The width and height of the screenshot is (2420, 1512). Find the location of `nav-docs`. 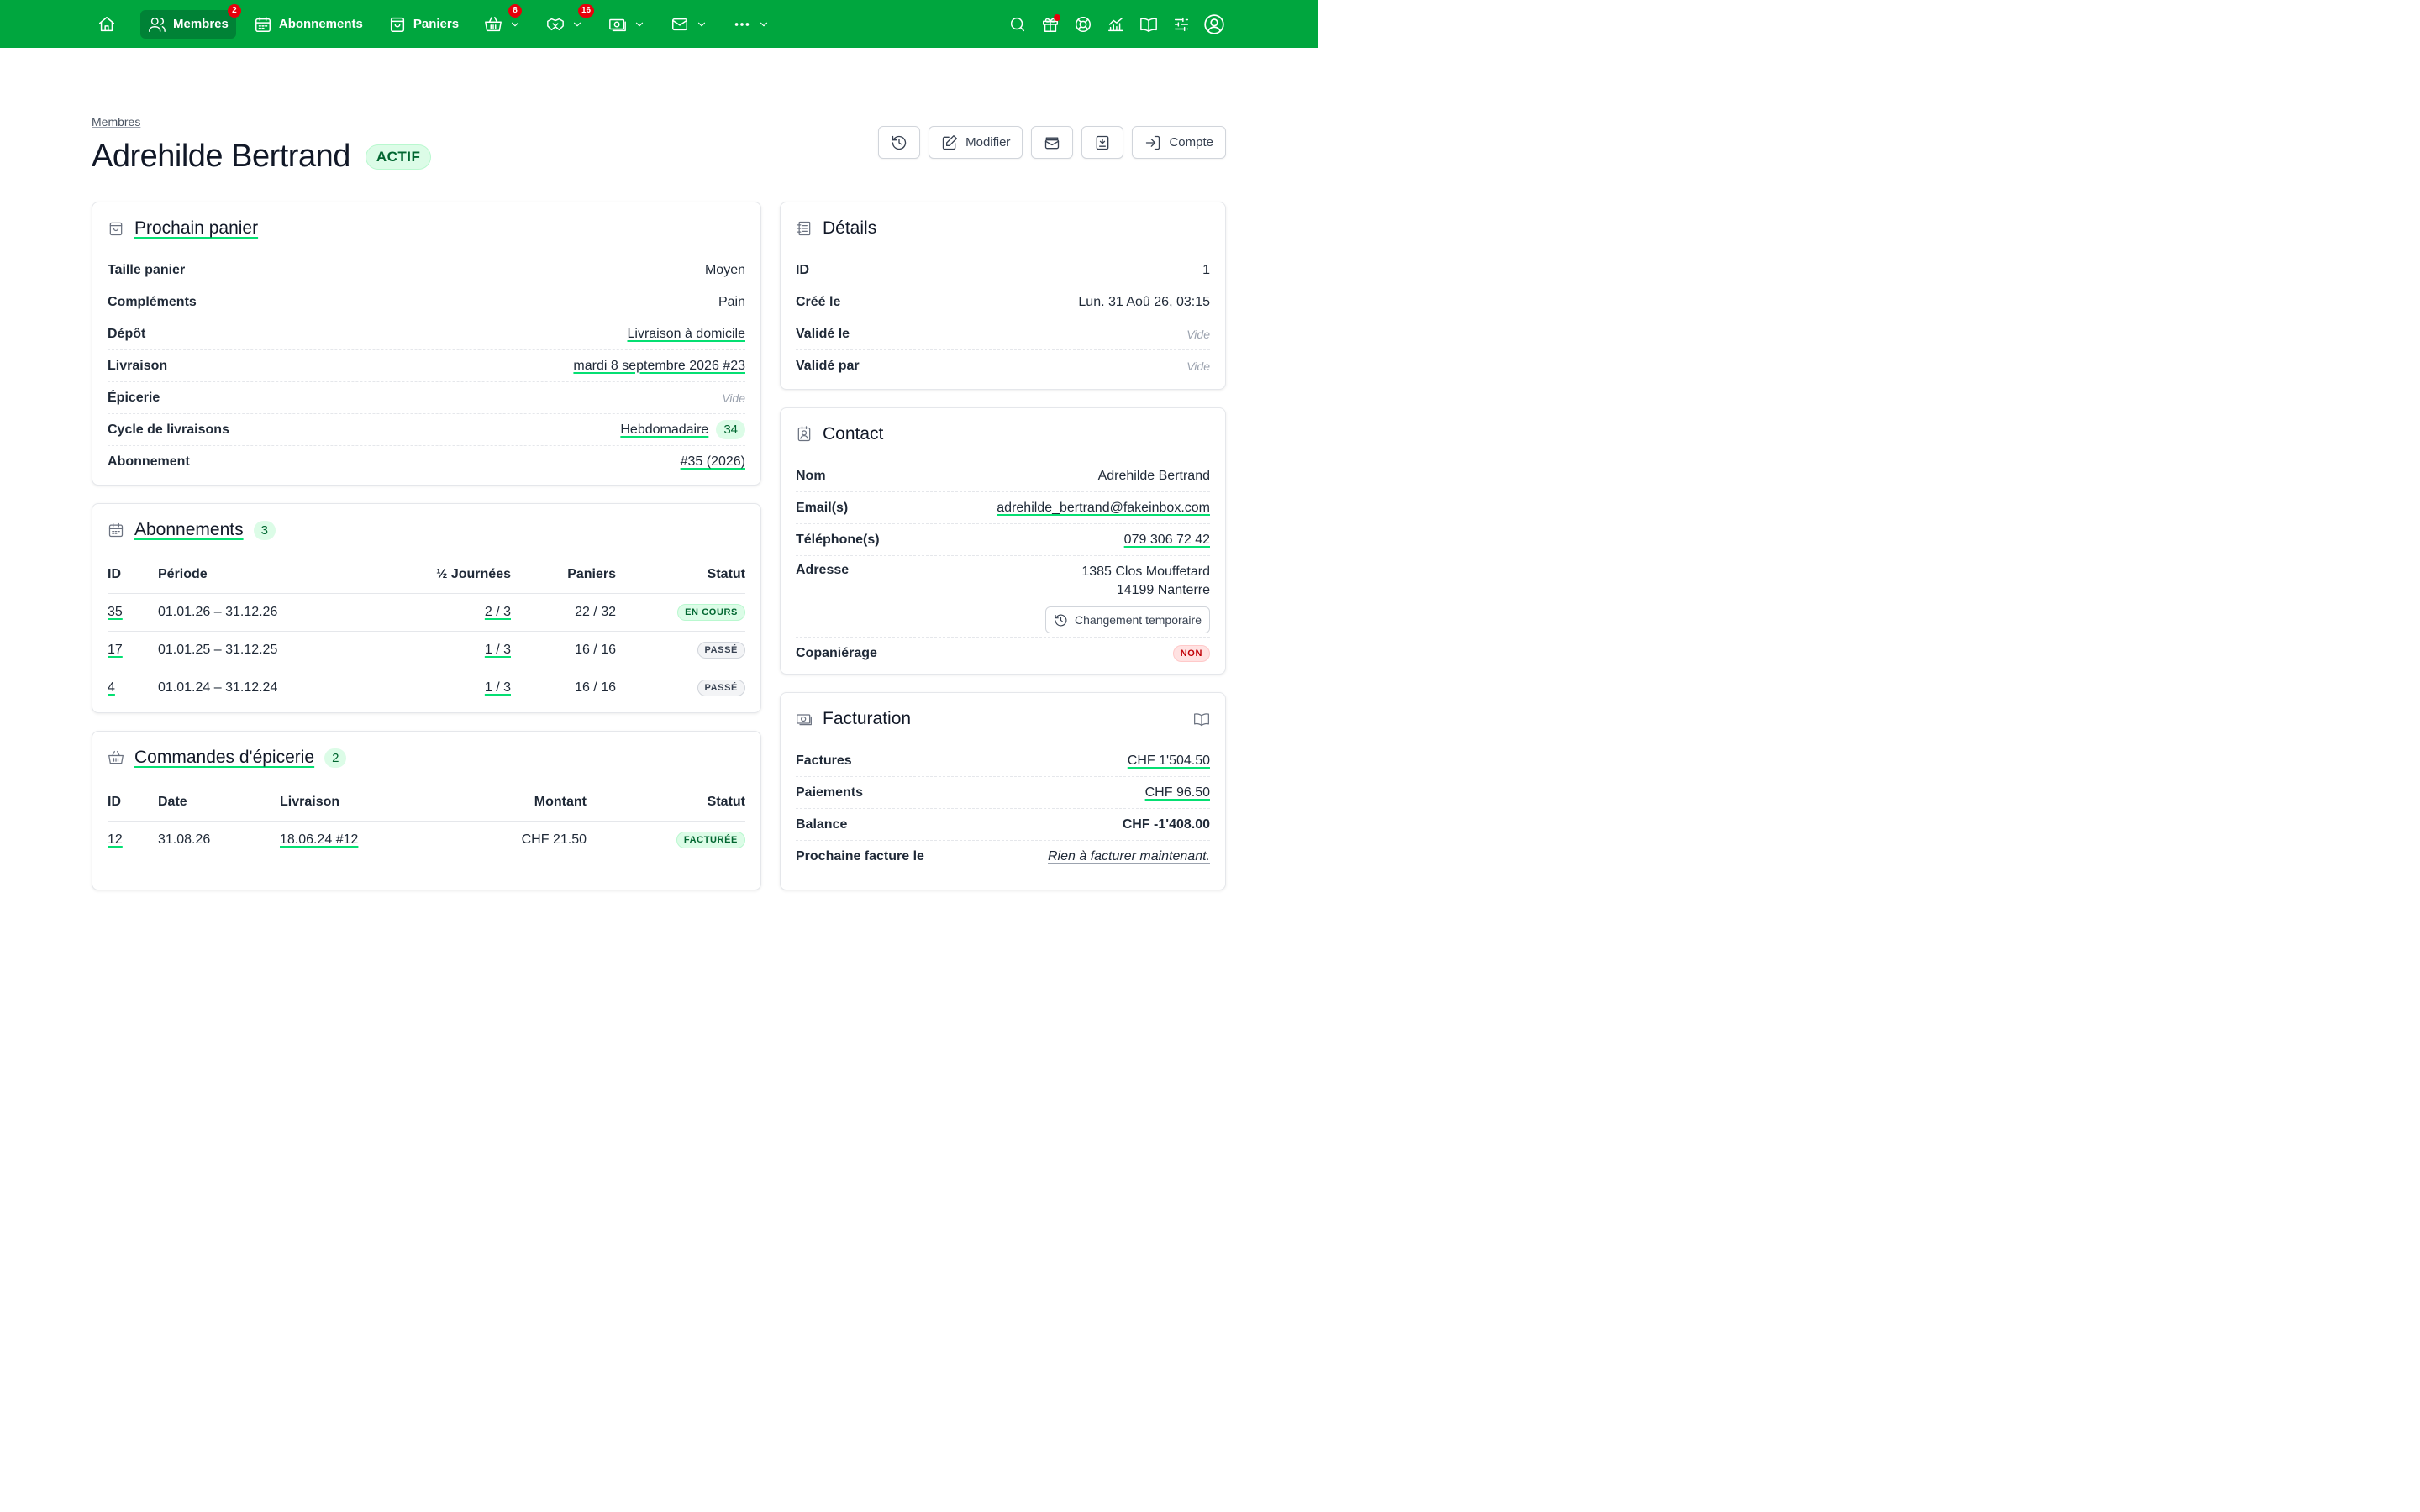

nav-docs is located at coordinates (1149, 24).